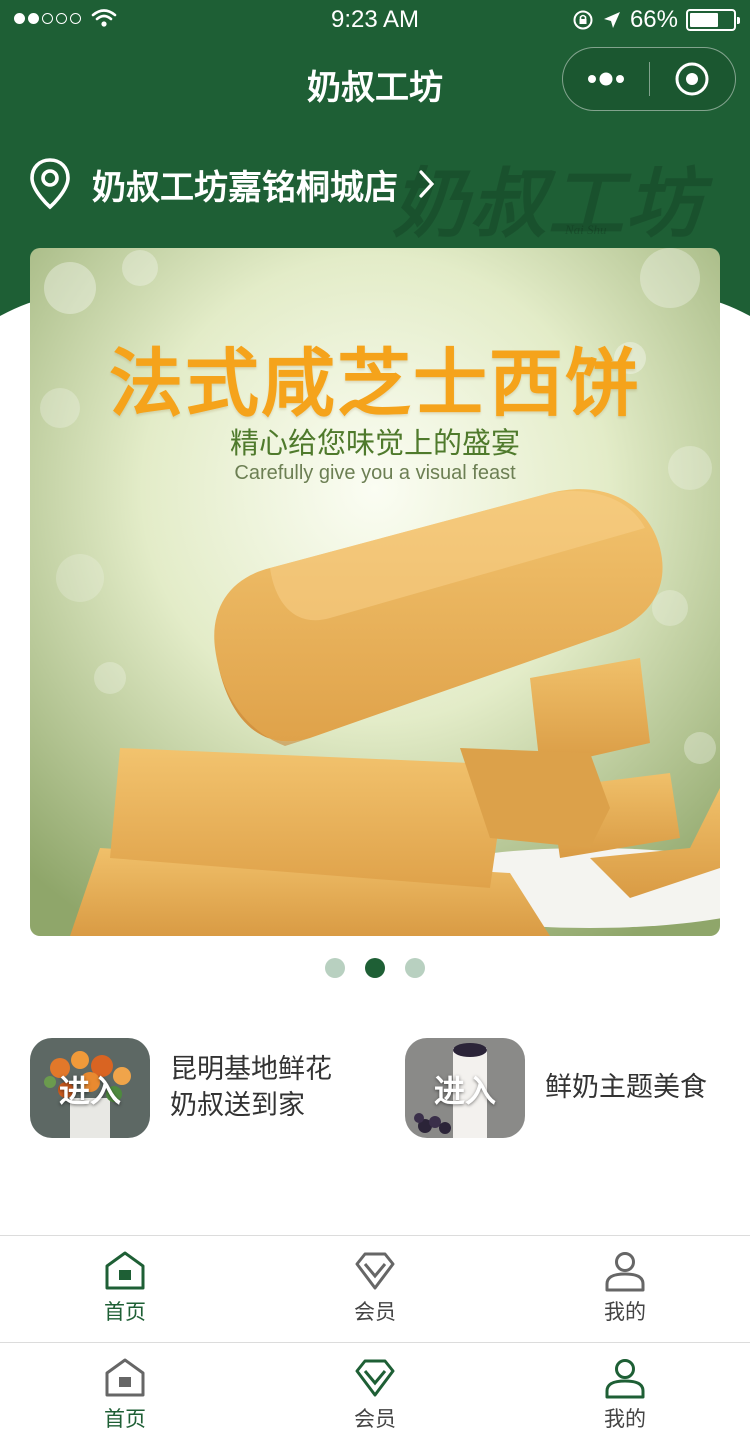 The height and width of the screenshot is (1441, 750). Describe the element at coordinates (245, 187) in the screenshot. I see `store-name: 奶叔工坊嘉铭桐城店` at that location.